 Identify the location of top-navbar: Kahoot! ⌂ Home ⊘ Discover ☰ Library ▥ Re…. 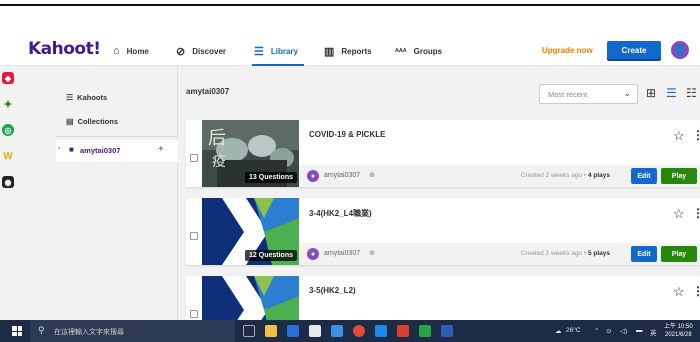
(350, 51).